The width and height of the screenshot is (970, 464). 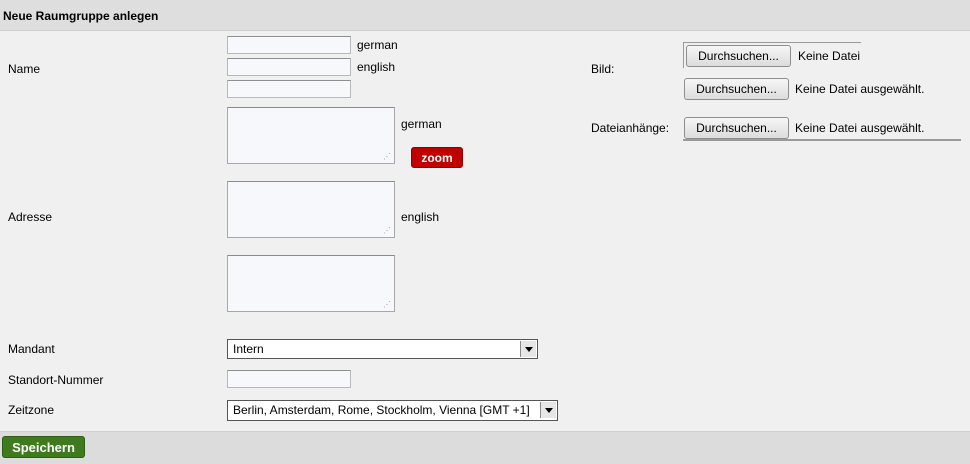 What do you see at coordinates (81, 16) in the screenshot?
I see `page-title: Neue Raumgruppe anlegen` at bounding box center [81, 16].